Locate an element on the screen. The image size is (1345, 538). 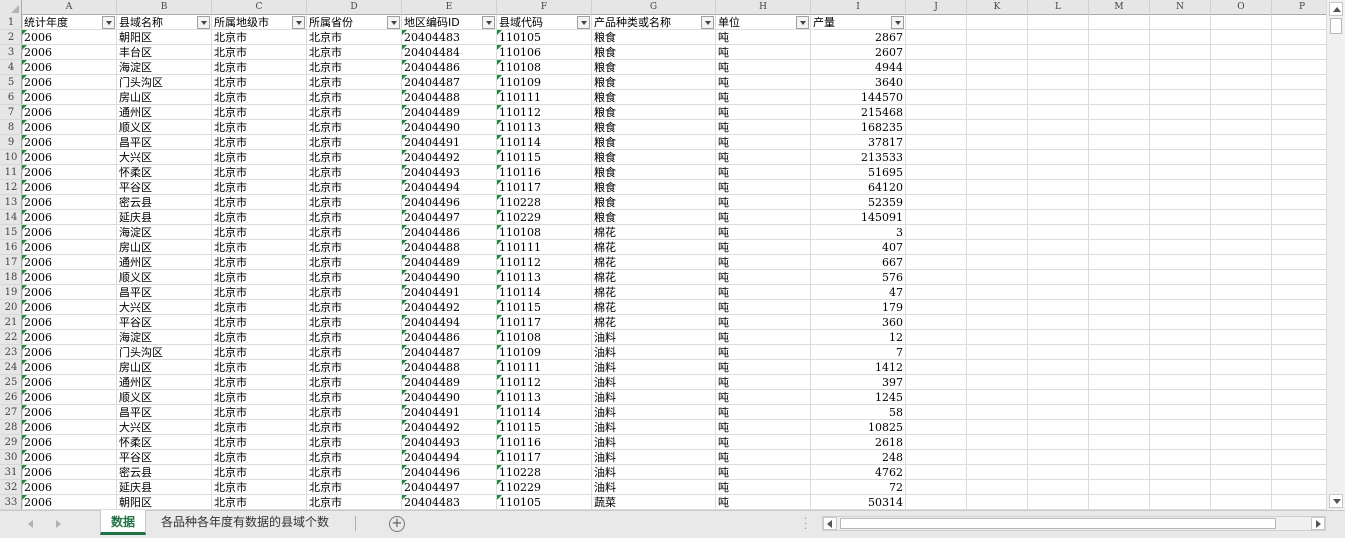
column-header-g: G is located at coordinates (654, 7).